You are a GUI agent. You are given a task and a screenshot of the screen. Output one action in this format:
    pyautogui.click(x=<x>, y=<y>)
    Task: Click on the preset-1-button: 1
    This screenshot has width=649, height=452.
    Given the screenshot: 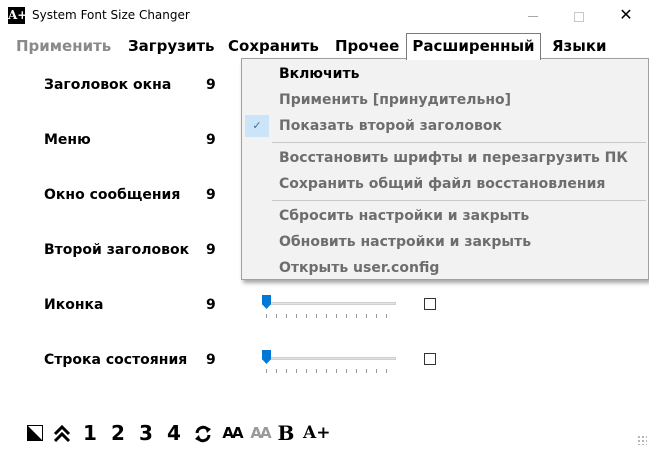 What is the action you would take?
    pyautogui.click(x=90, y=433)
    